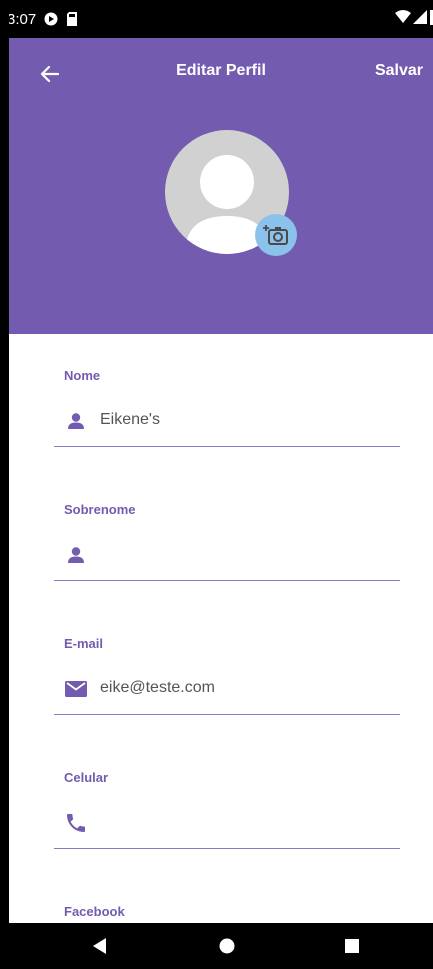 This screenshot has height=969, width=433. I want to click on status-time: 3:07, so click(23, 19).